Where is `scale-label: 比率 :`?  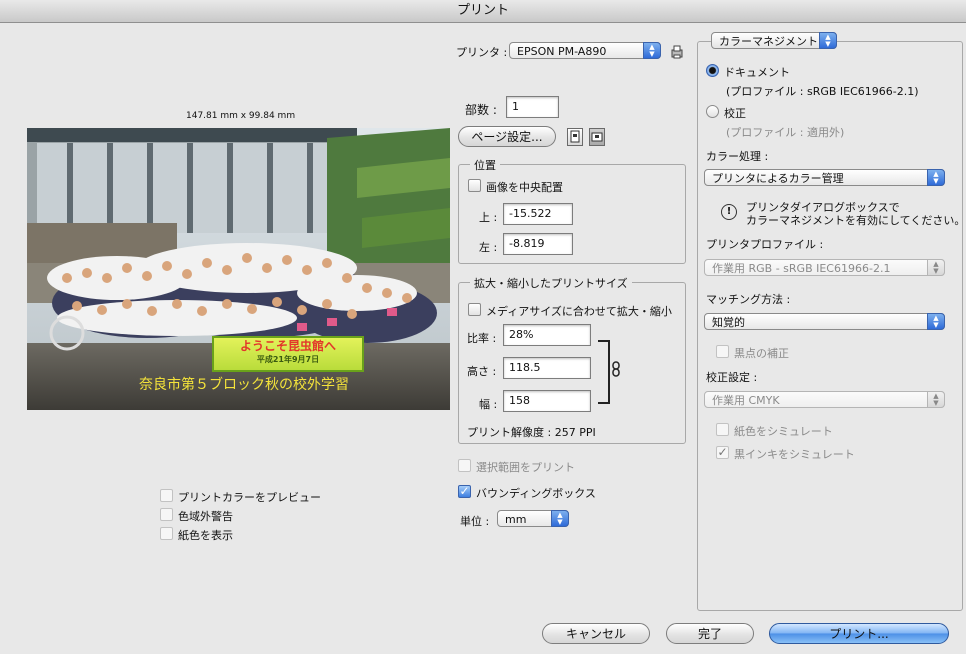
scale-label: 比率 : is located at coordinates (482, 338).